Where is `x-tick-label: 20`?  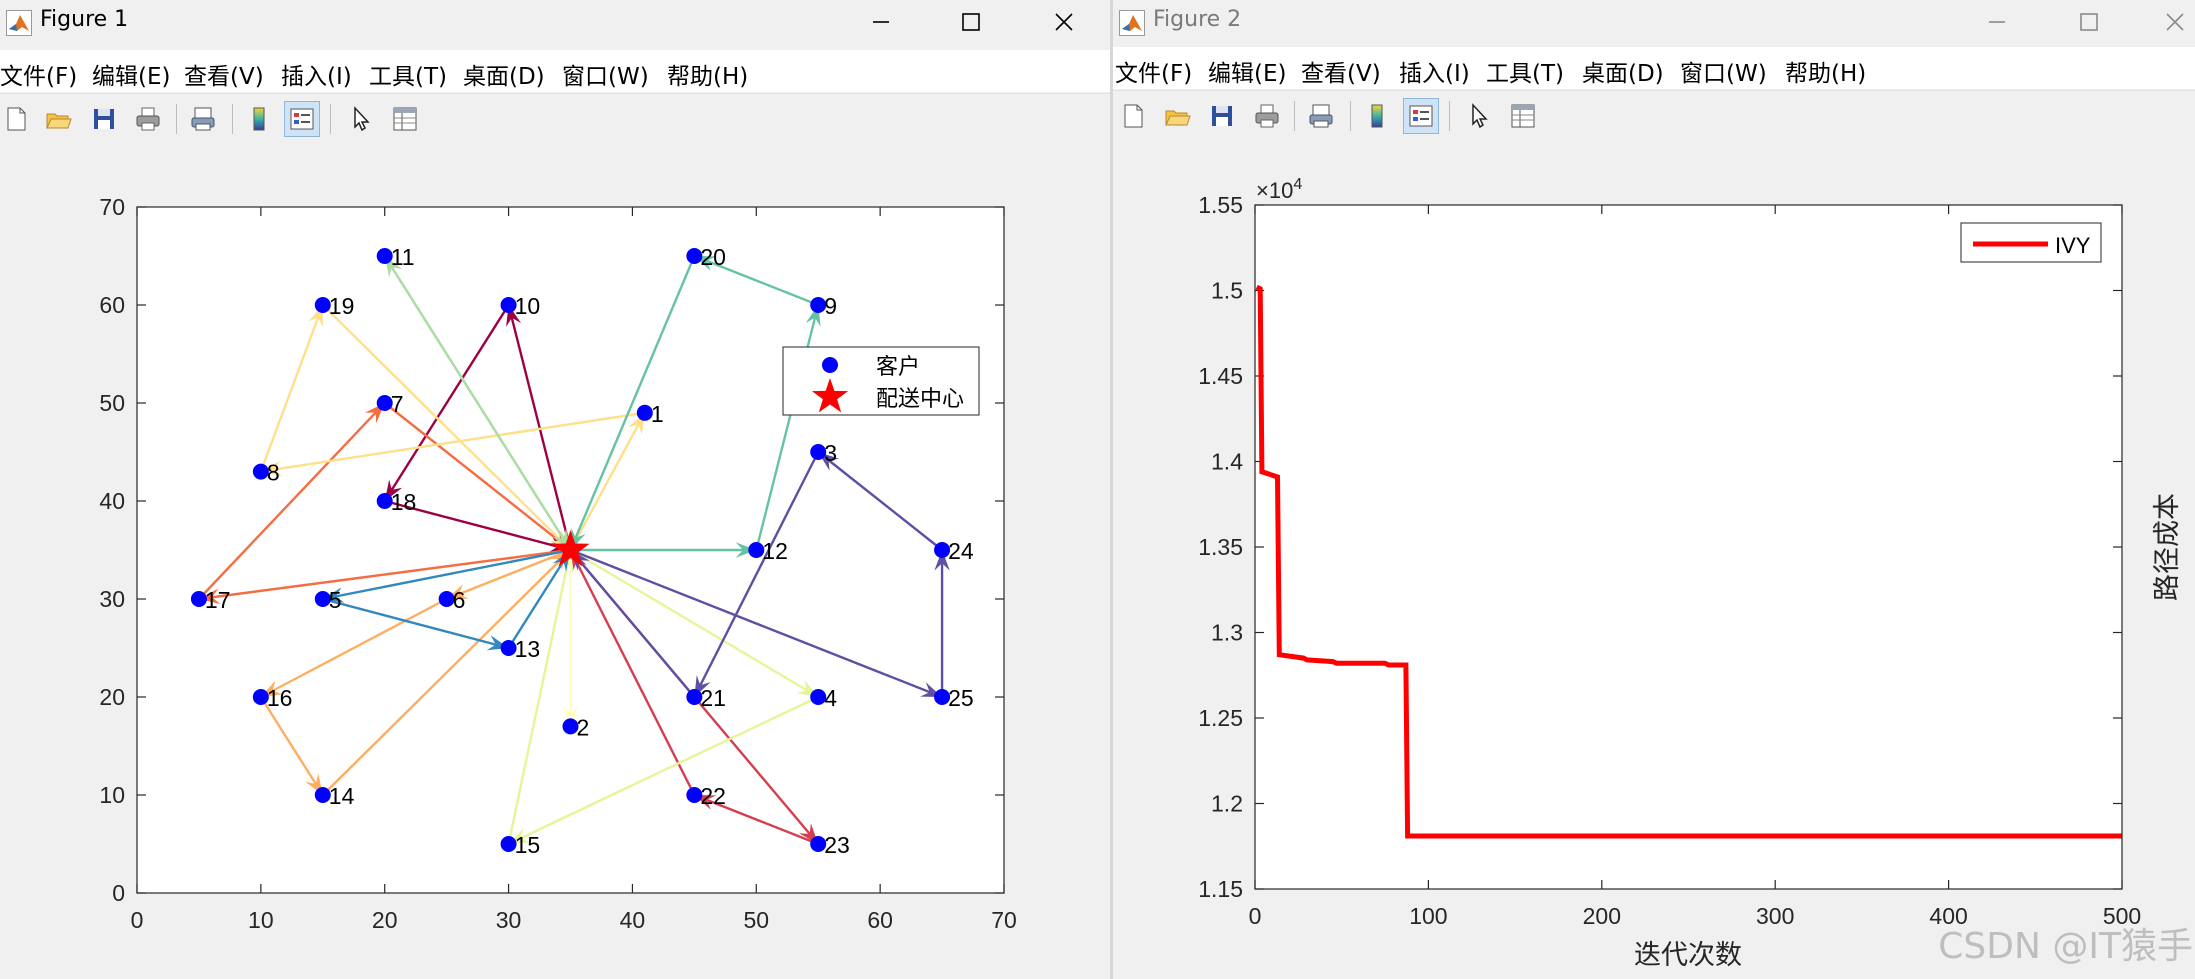
x-tick-label: 20 is located at coordinates (385, 920).